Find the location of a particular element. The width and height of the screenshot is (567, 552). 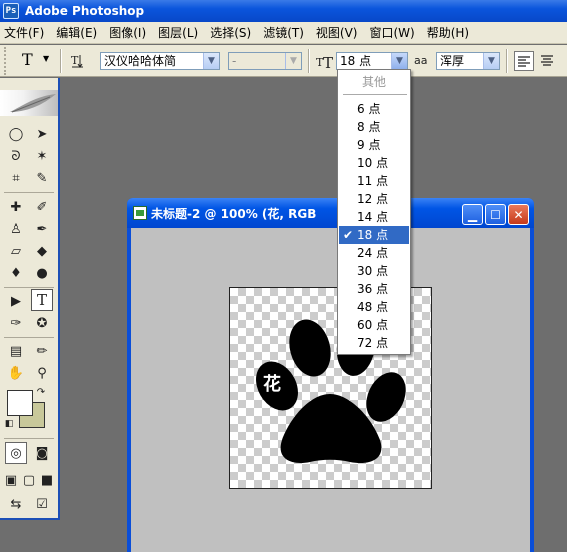

history-brush-icon: ✒ is located at coordinates (42, 229).